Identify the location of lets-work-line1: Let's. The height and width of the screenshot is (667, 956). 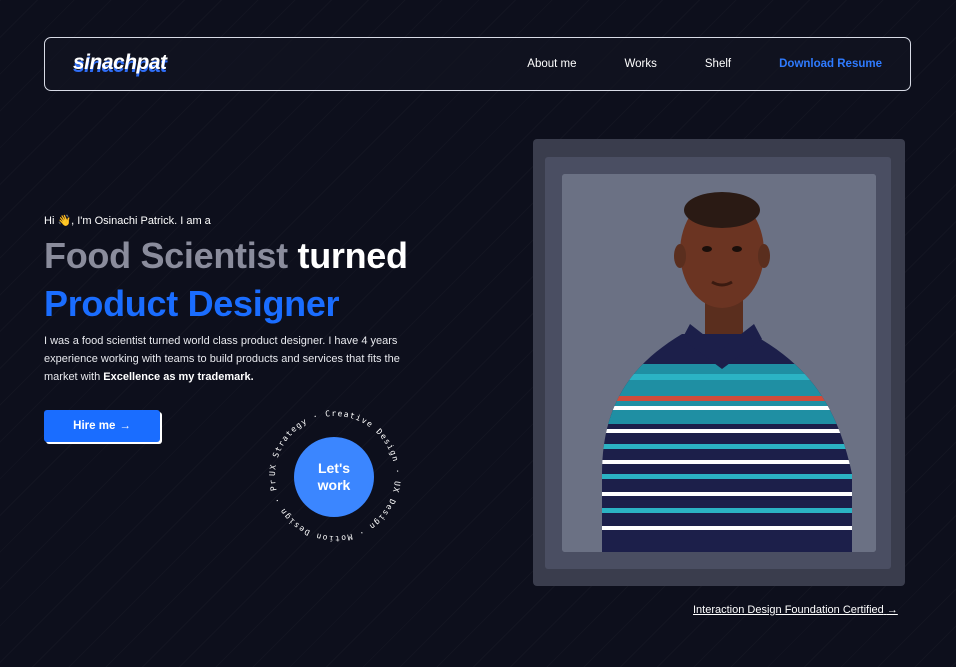
(334, 468).